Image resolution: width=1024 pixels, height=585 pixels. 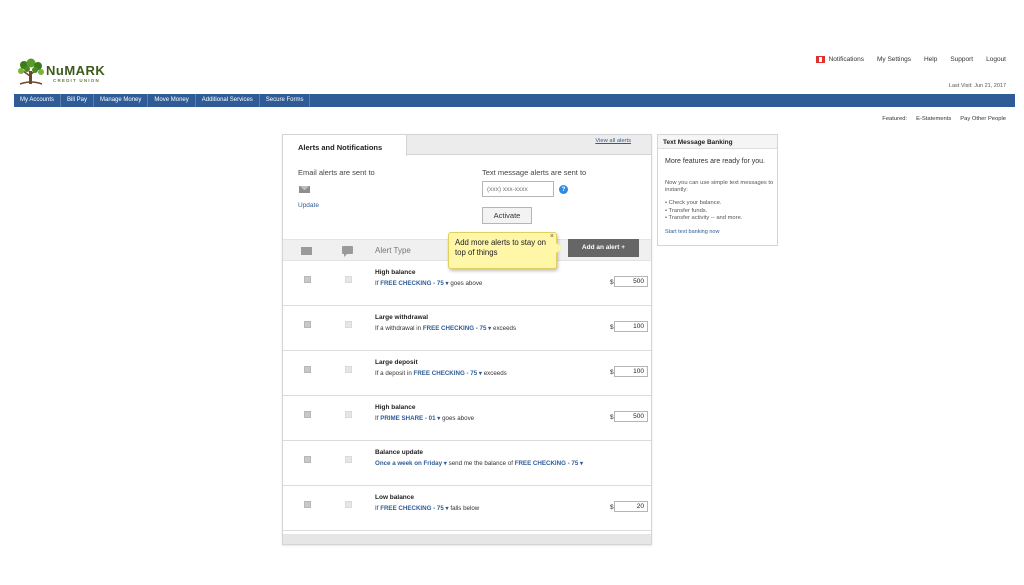 I want to click on alert-pre: If a withdrawal in, so click(x=398, y=328).